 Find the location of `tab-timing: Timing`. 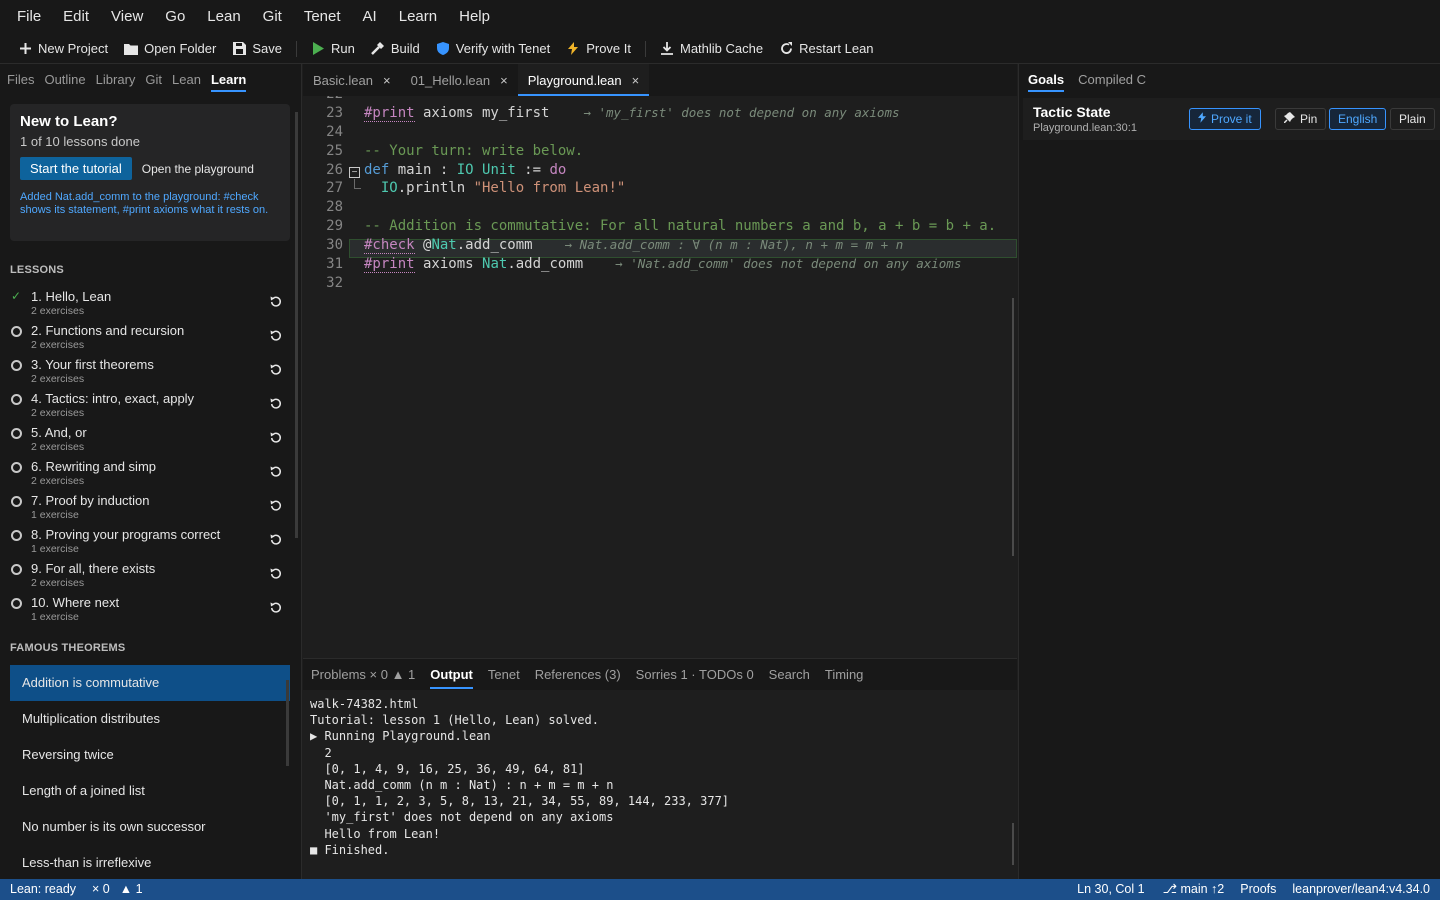

tab-timing: Timing is located at coordinates (844, 675).